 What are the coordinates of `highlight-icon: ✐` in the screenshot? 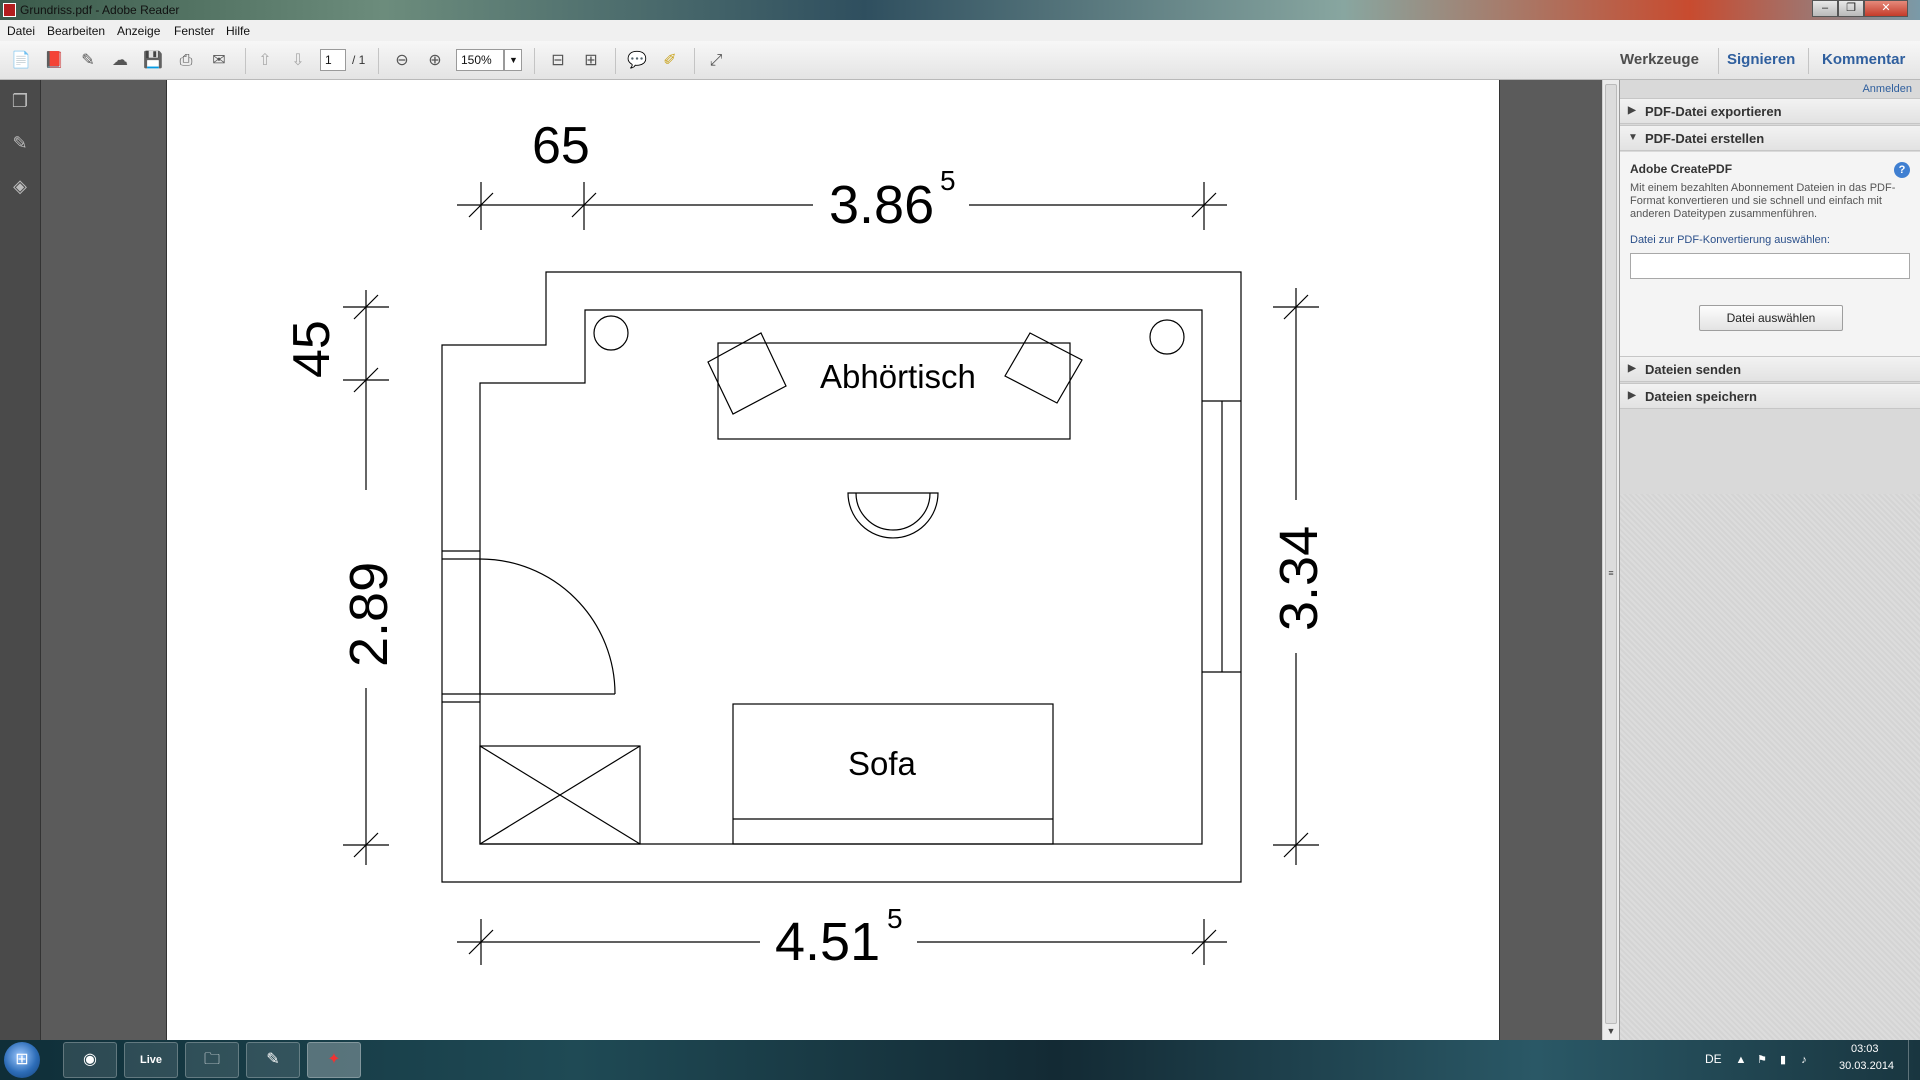 It's located at (670, 61).